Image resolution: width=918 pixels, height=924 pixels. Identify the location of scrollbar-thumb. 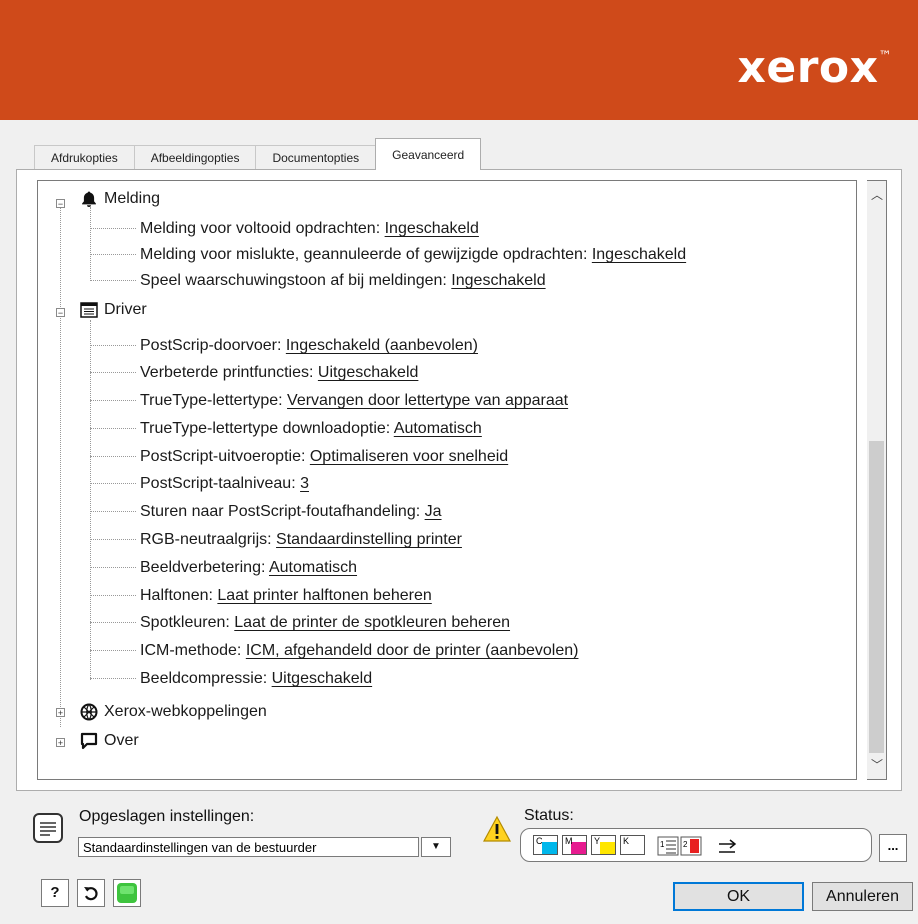
(876, 597).